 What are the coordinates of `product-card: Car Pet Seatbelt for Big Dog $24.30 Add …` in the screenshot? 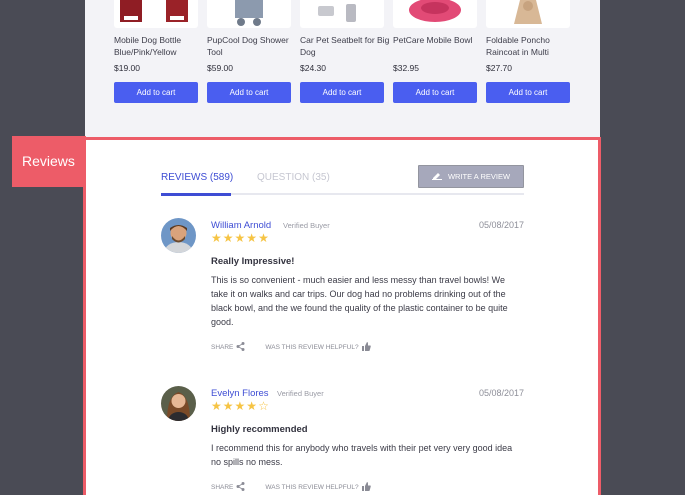 It's located at (344, 51).